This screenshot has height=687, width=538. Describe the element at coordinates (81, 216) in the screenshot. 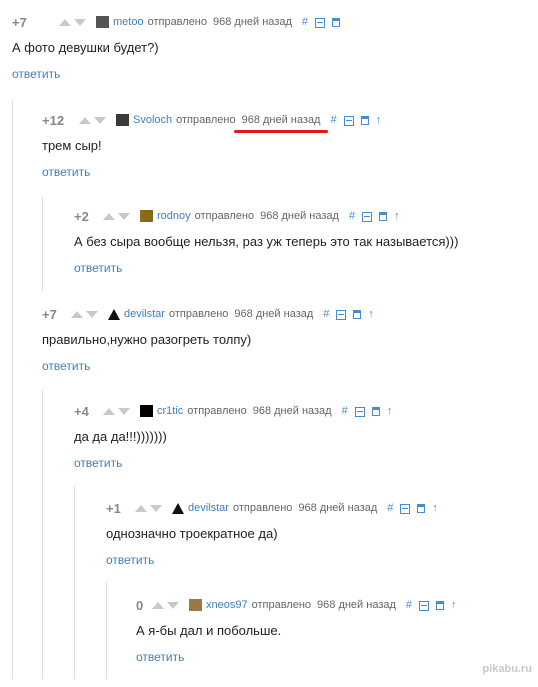

I see `comment-score: +2` at that location.